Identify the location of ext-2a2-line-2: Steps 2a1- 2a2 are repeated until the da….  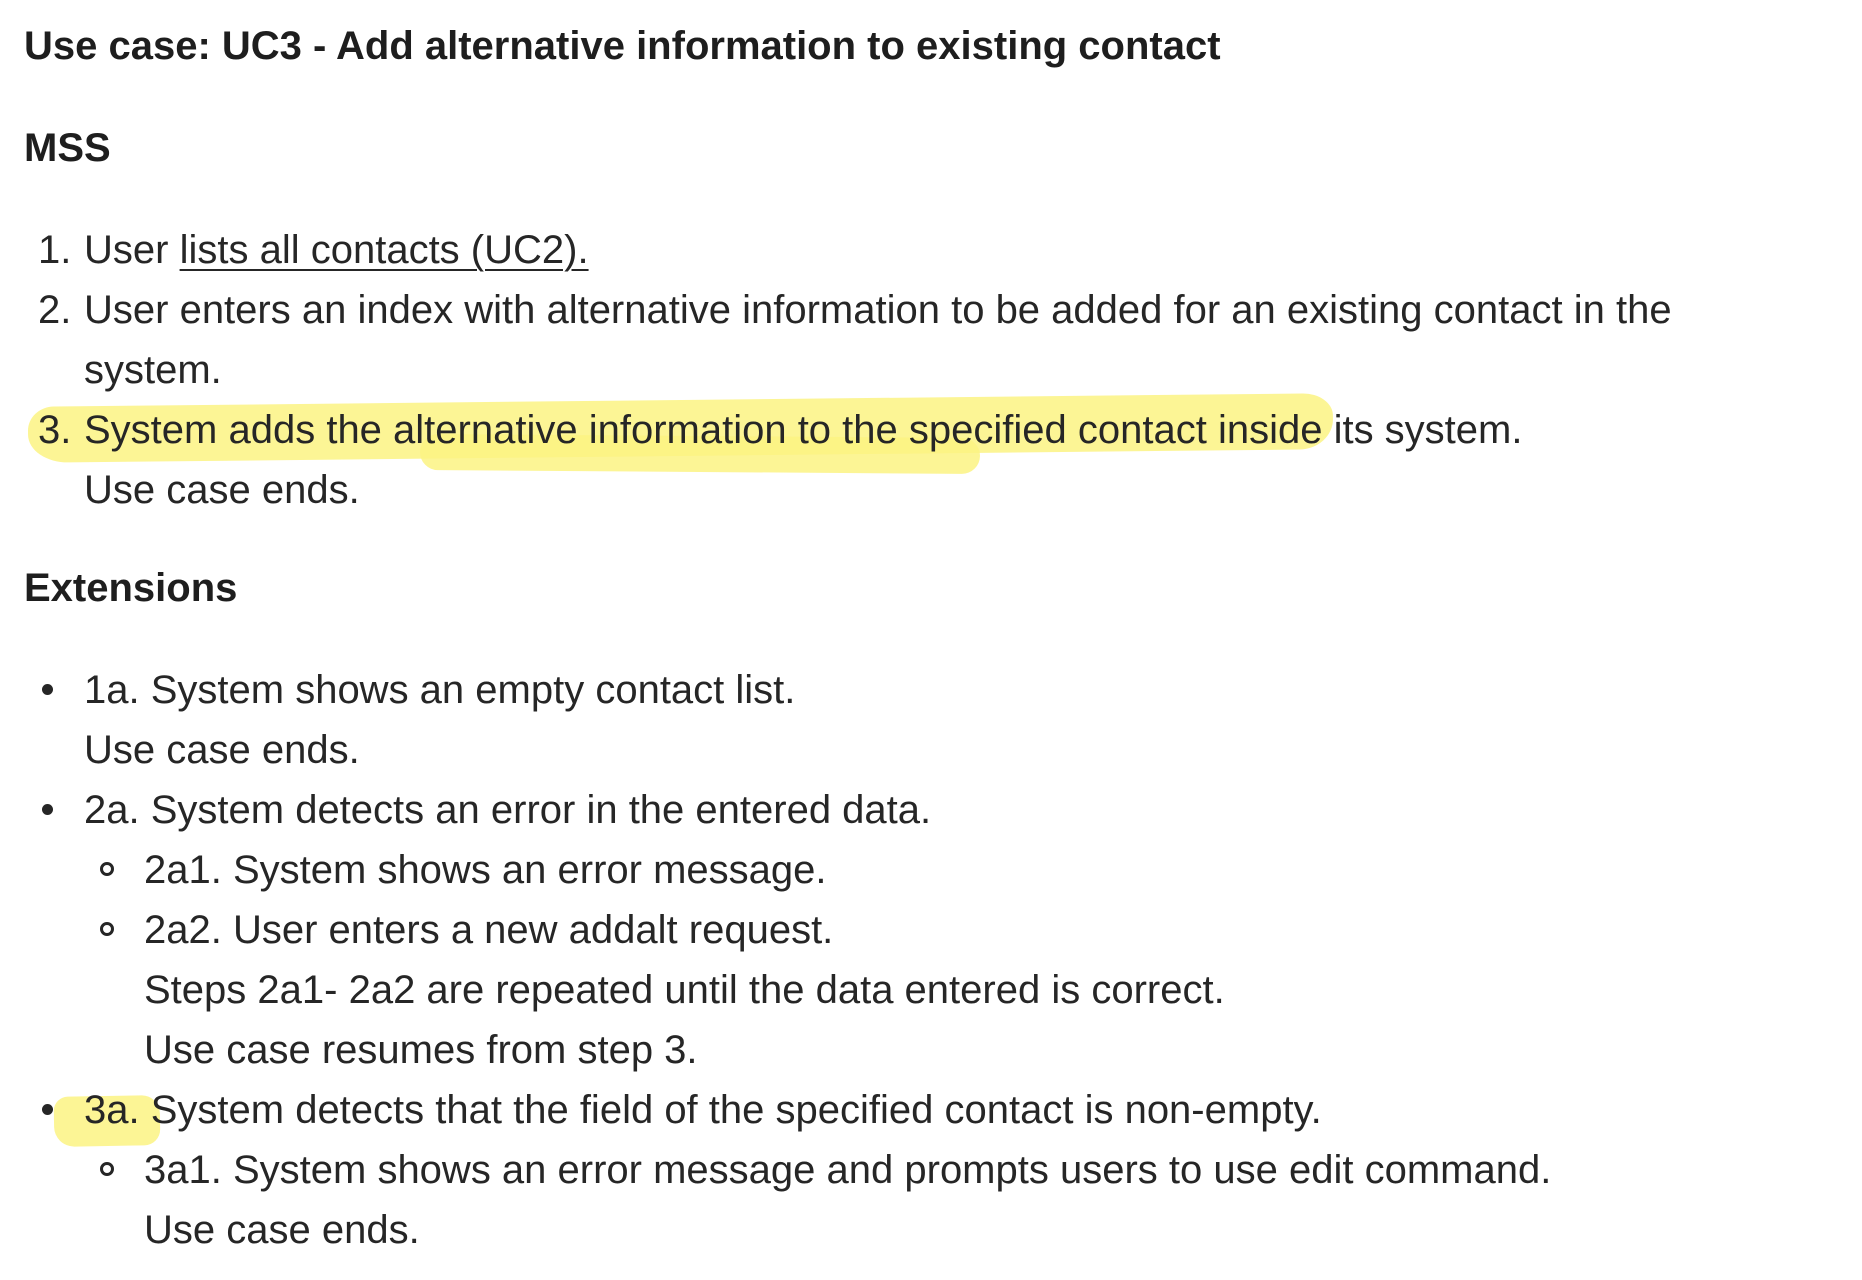
(684, 990).